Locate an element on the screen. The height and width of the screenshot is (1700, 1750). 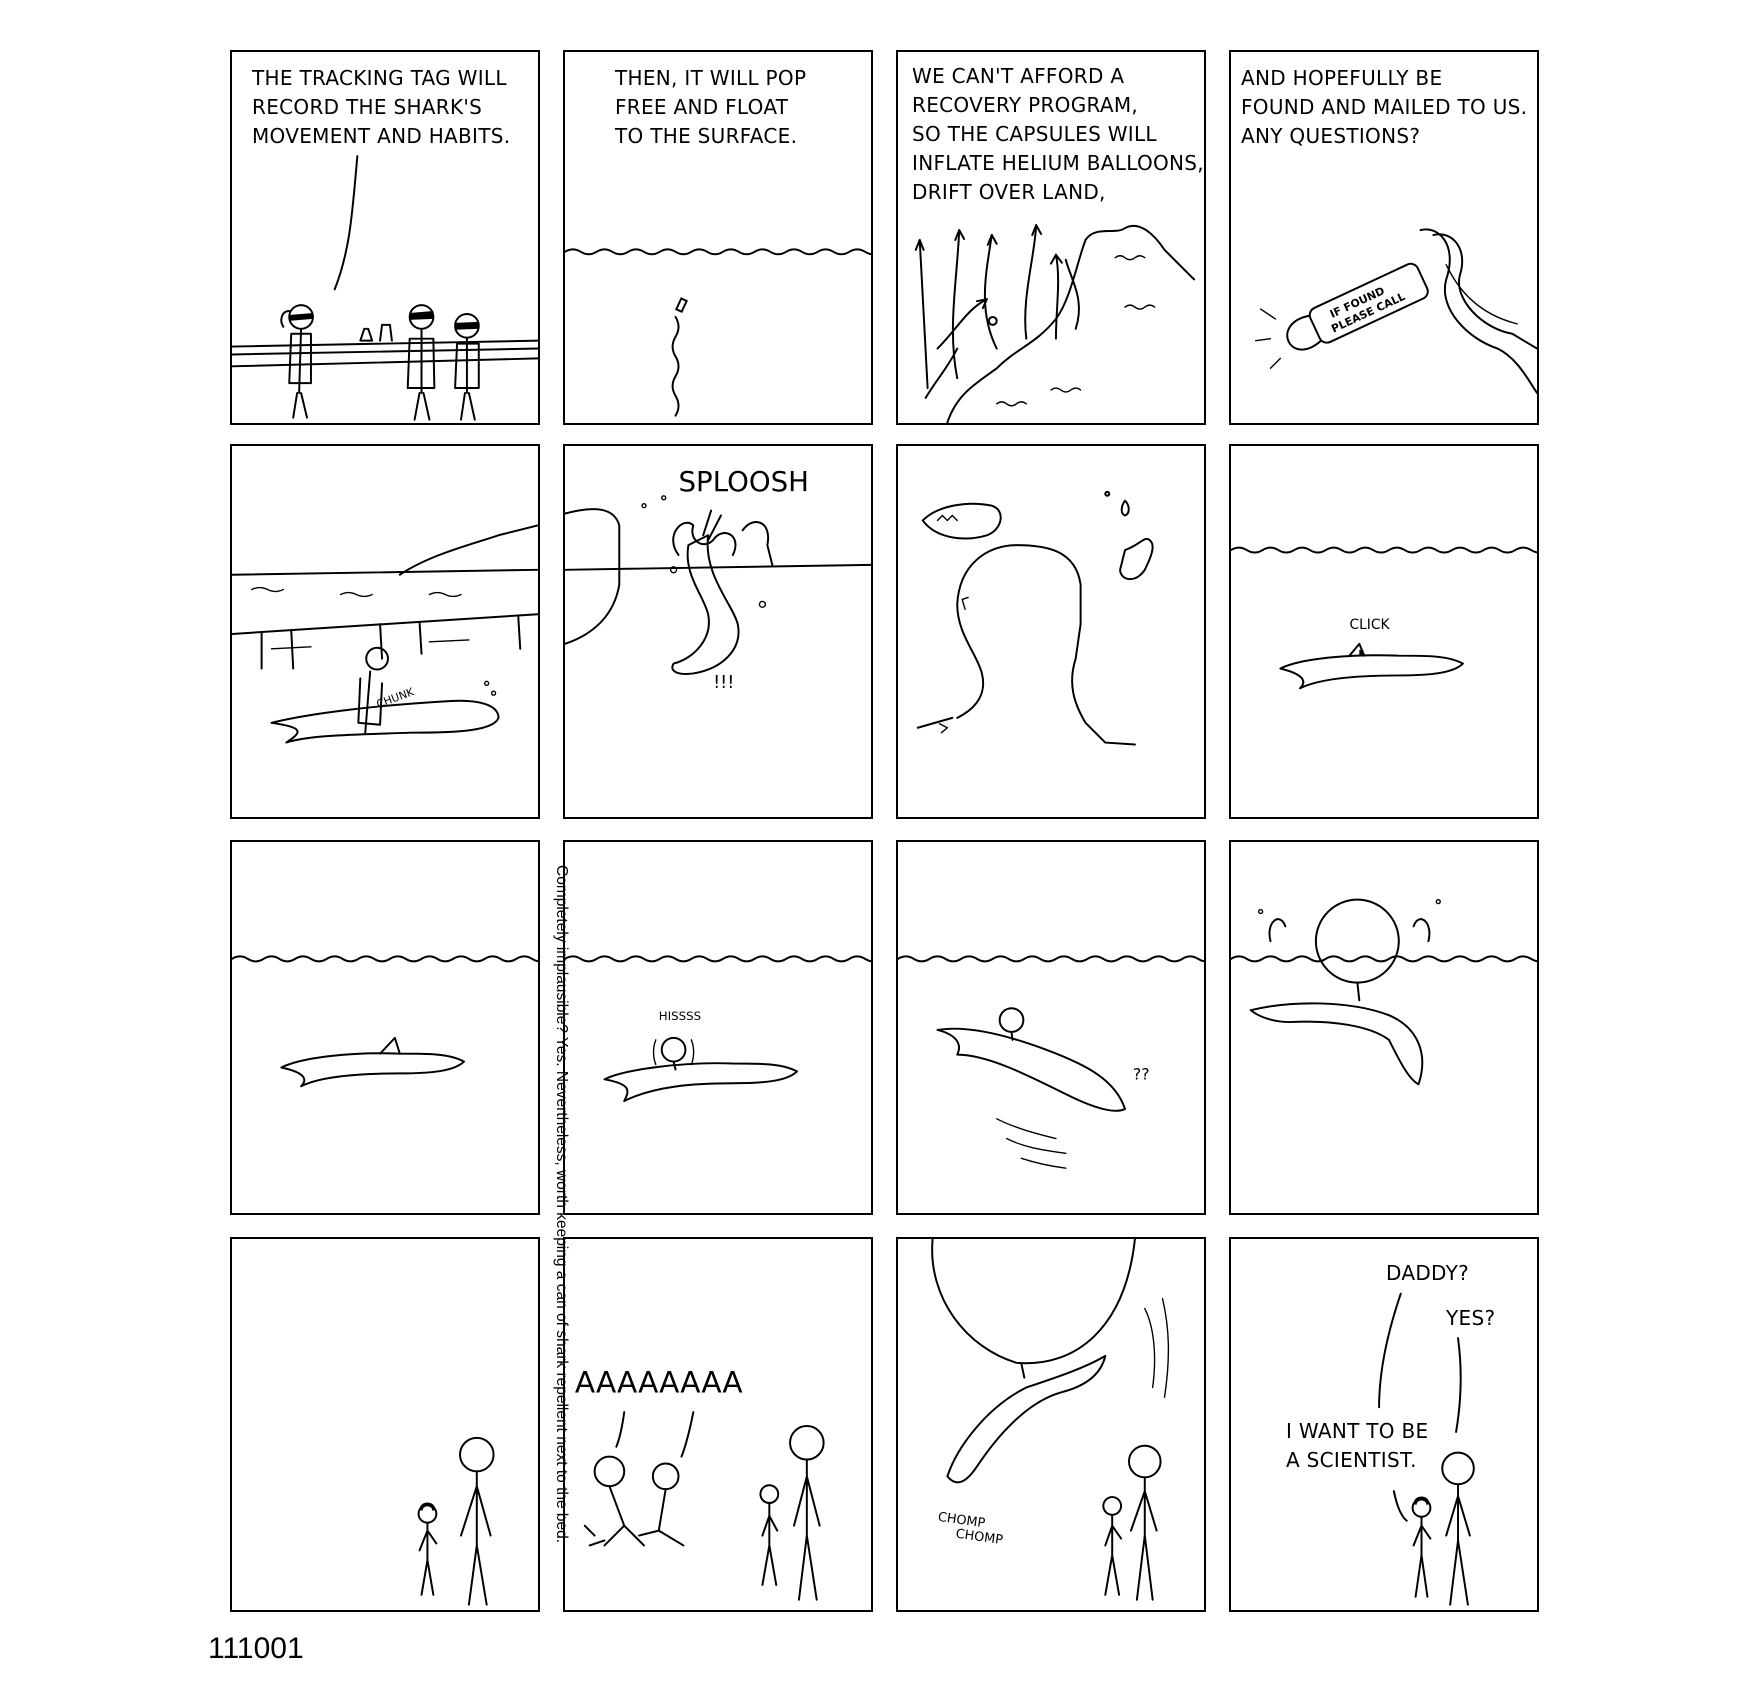
panel-10-balloon-start: HISSSS is located at coordinates (718, 1029).